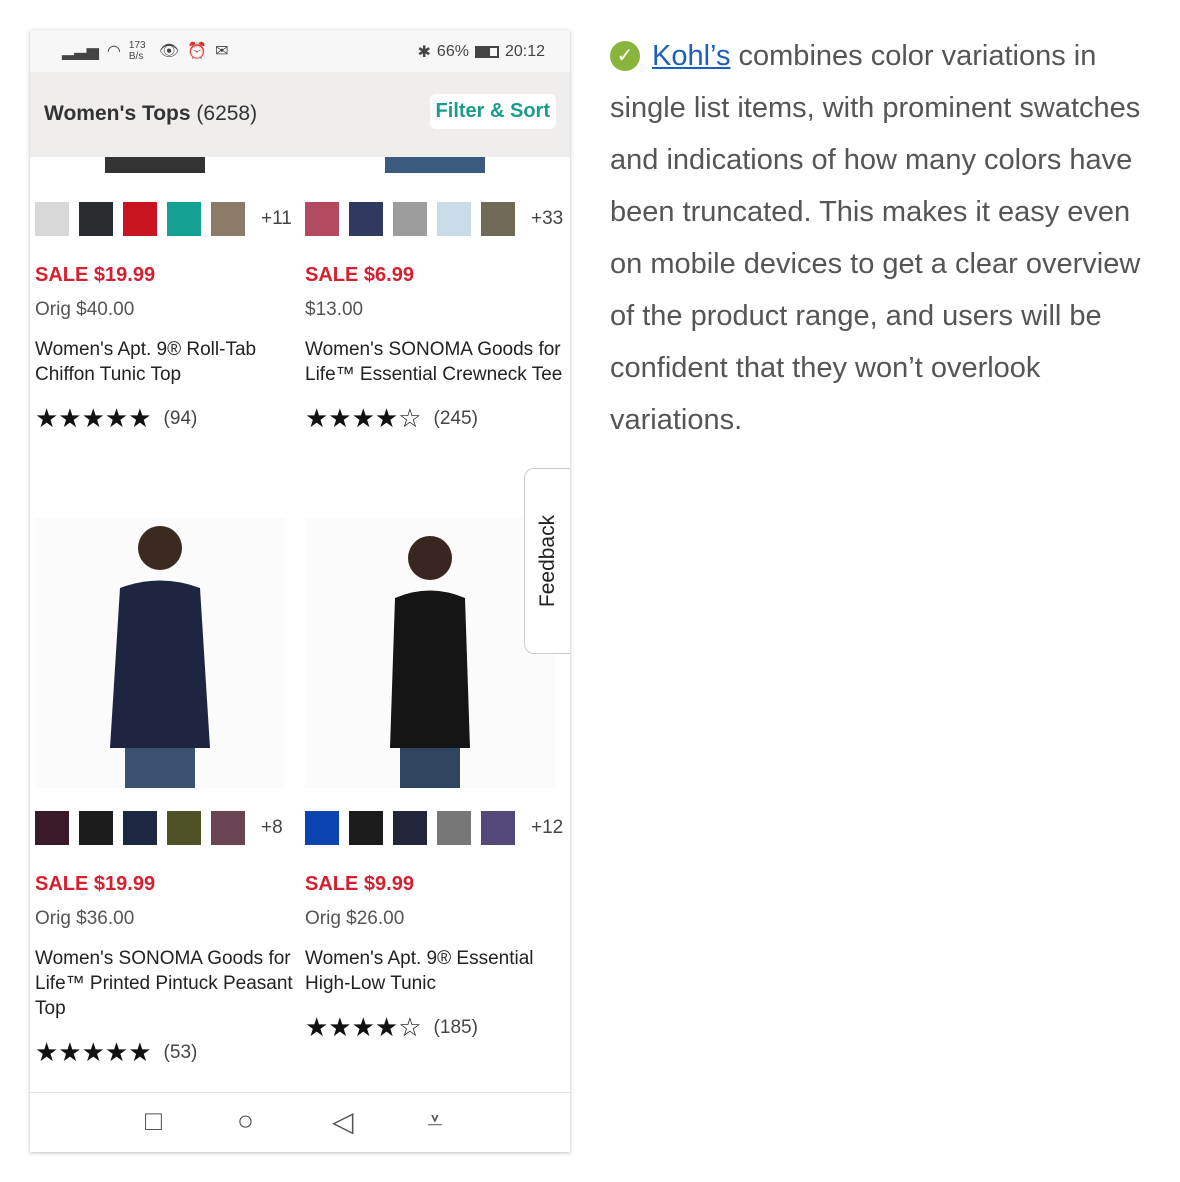 Image resolution: width=1180 pixels, height=1182 pixels. I want to click on bluetooth-icon: ✱, so click(424, 52).